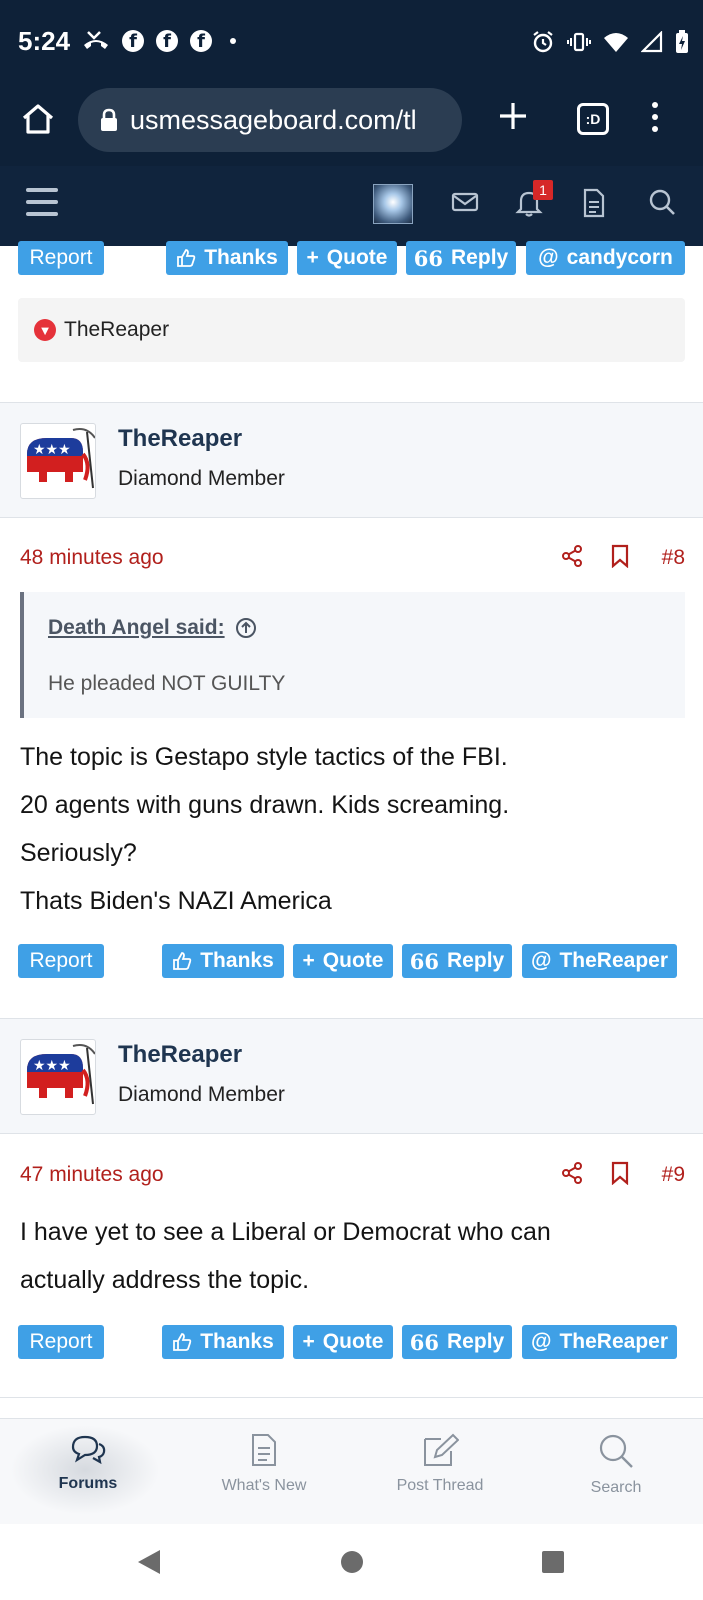  What do you see at coordinates (264, 1472) in the screenshot?
I see `tab-whats-new: What's New` at bounding box center [264, 1472].